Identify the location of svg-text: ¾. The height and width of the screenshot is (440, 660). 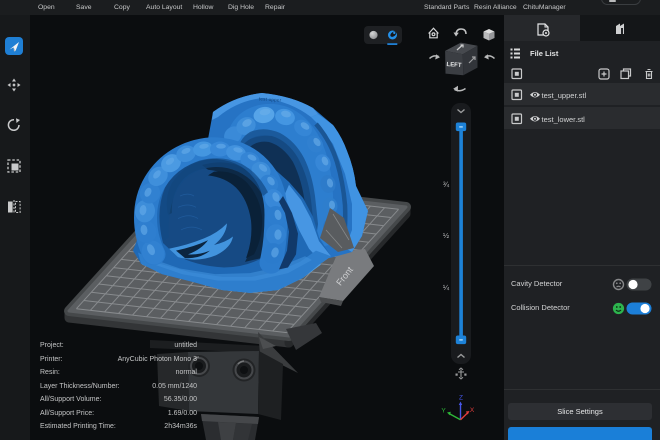
(446, 184).